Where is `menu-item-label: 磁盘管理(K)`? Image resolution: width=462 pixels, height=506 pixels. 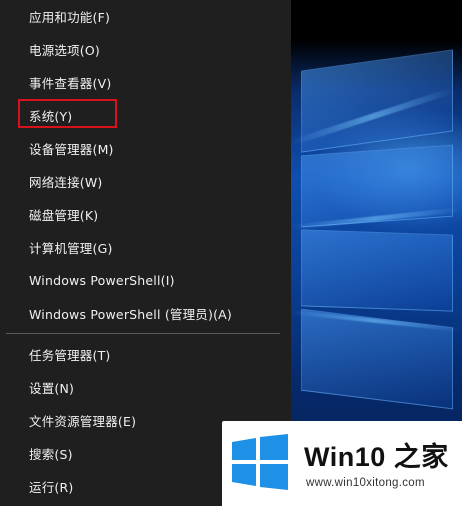
menu-item-label: 磁盘管理(K) is located at coordinates (64, 215).